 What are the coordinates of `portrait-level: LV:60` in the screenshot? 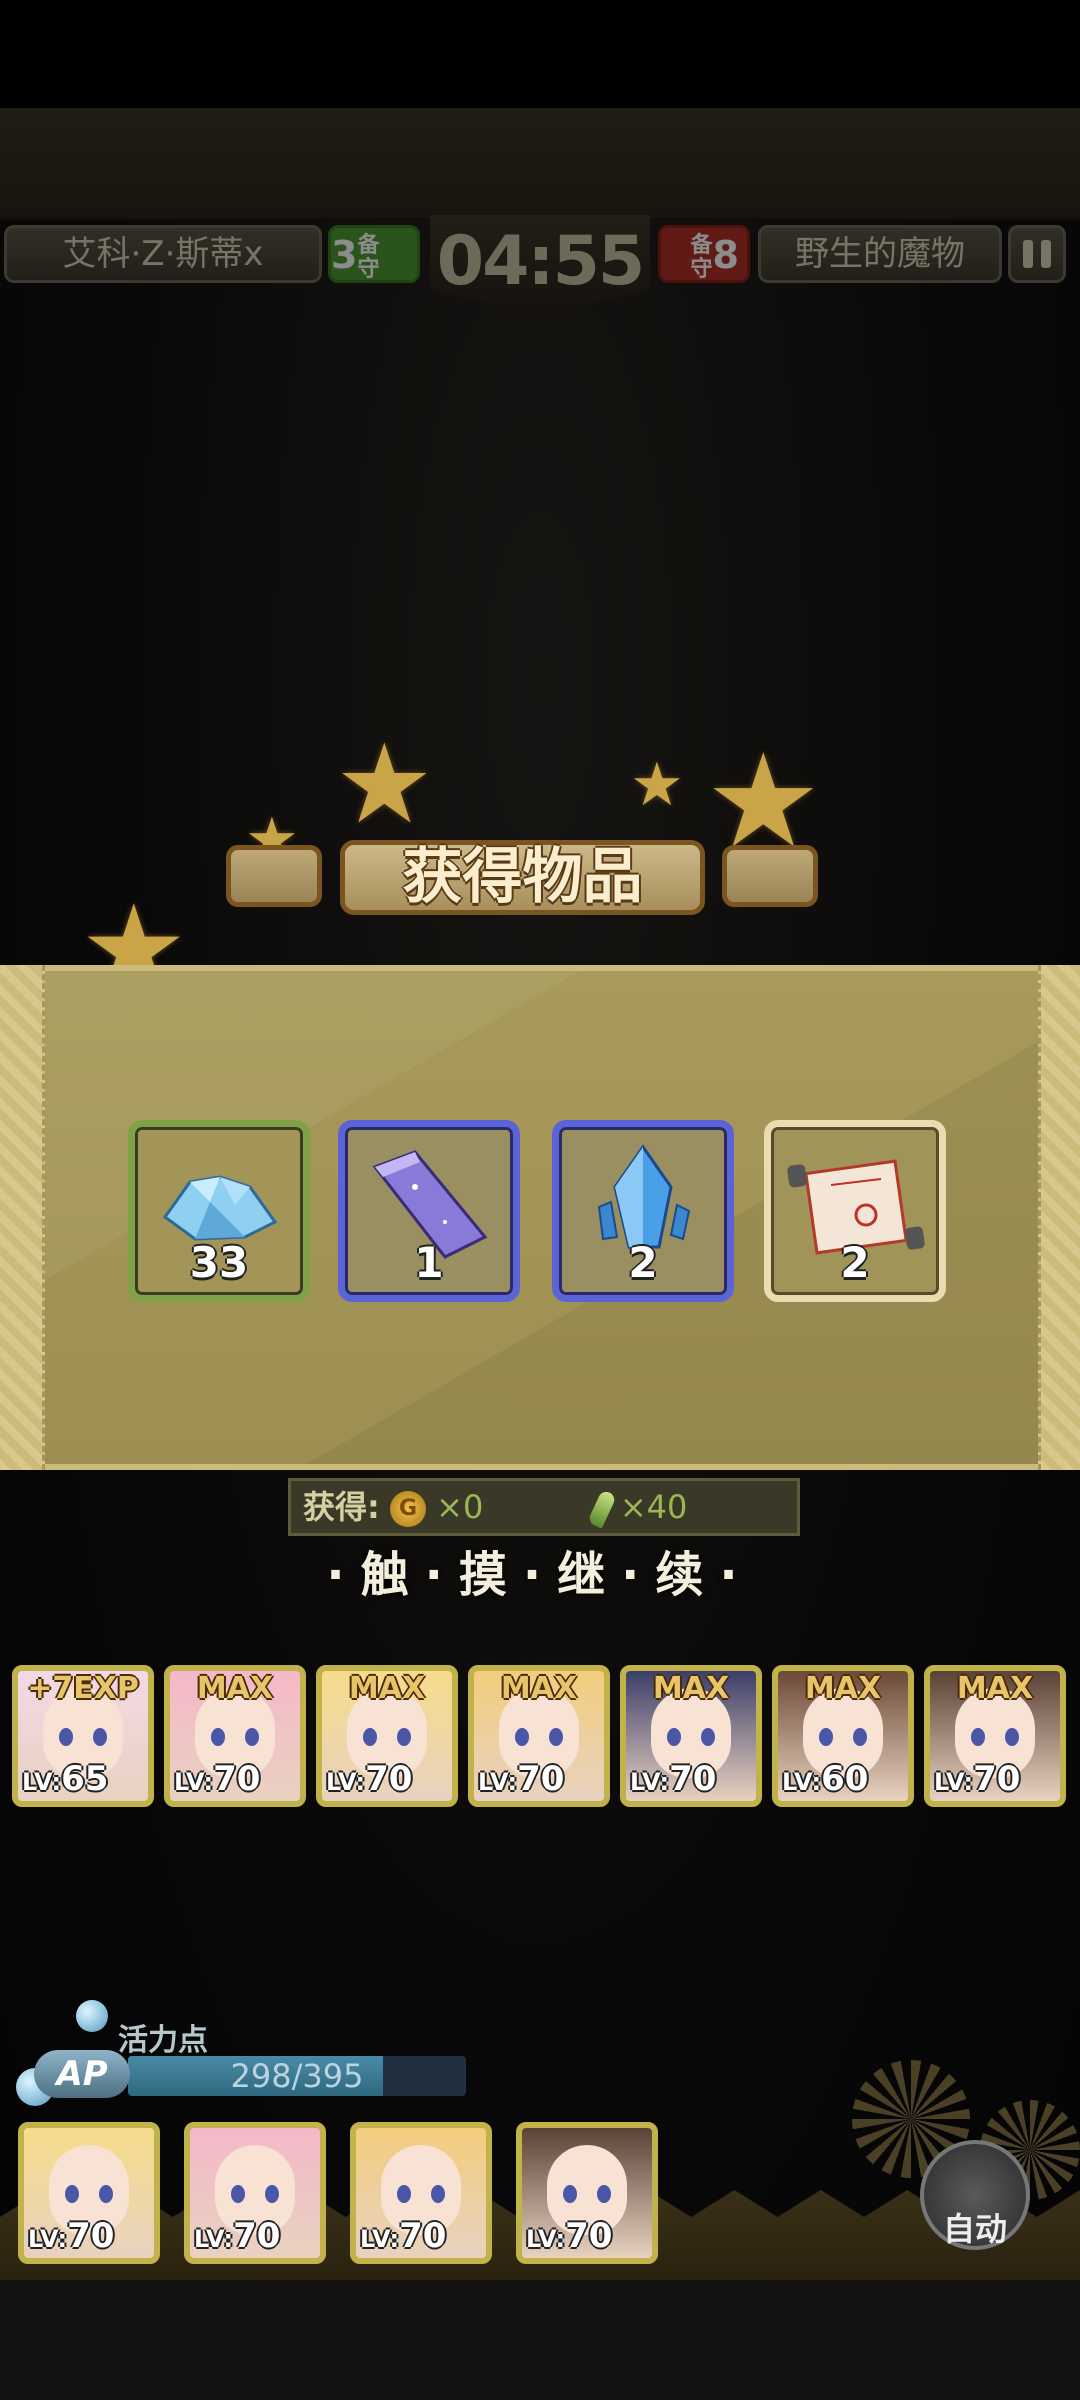 It's located at (825, 1779).